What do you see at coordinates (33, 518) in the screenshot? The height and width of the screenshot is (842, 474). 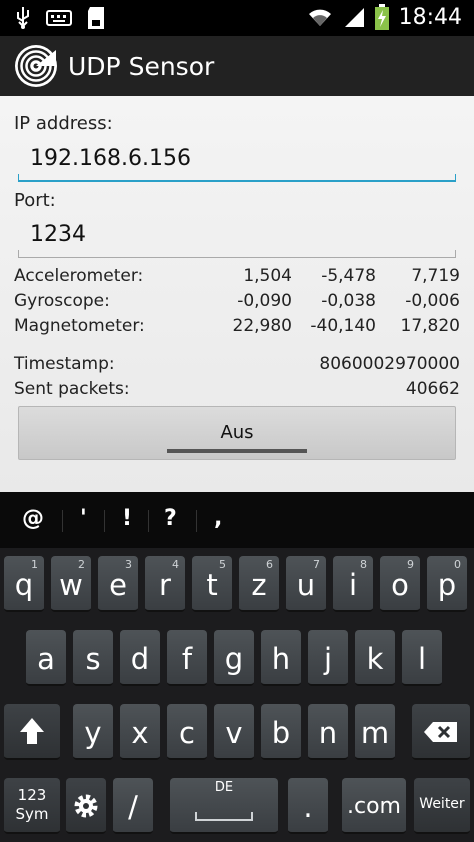 I see `suggestion-at: @` at bounding box center [33, 518].